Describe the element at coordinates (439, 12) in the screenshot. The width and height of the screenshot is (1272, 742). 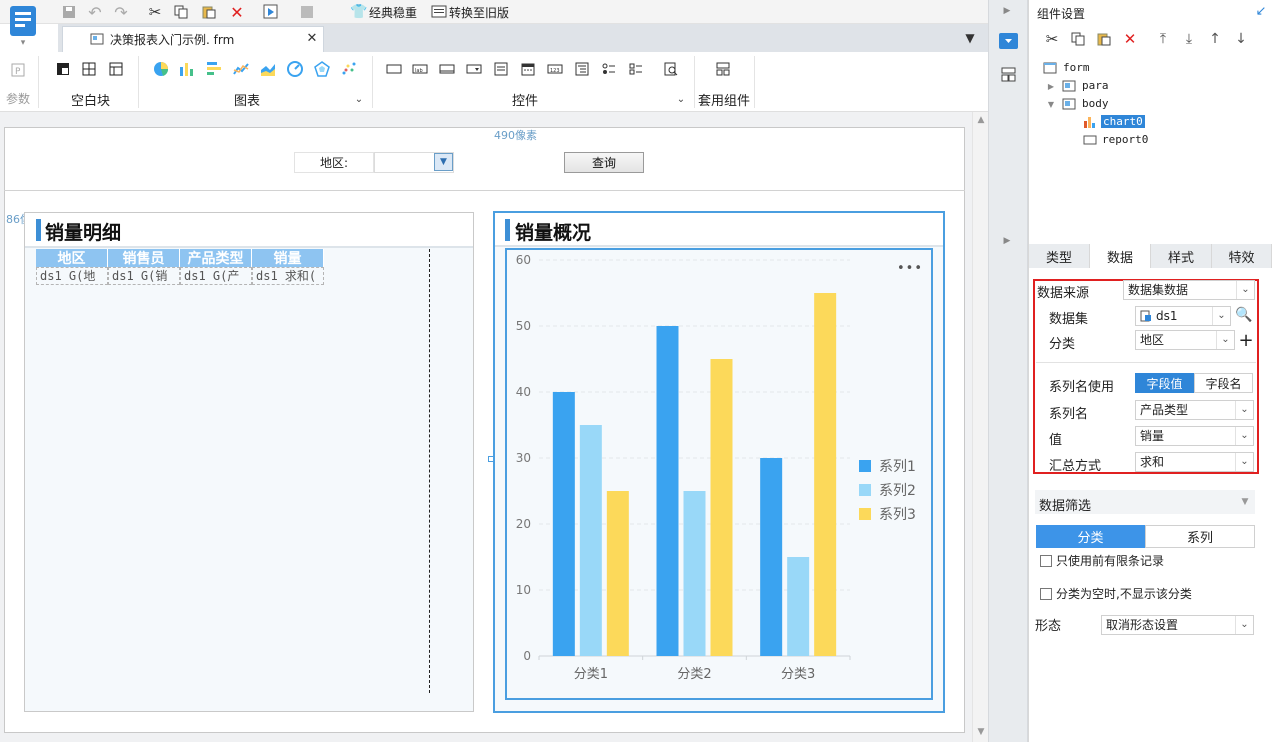
I see `switch-version-icon` at that location.